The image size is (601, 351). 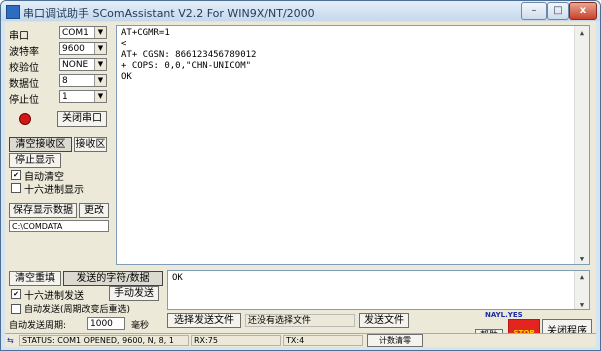 I want to click on parity-select: NONE ▼, so click(x=83, y=64).